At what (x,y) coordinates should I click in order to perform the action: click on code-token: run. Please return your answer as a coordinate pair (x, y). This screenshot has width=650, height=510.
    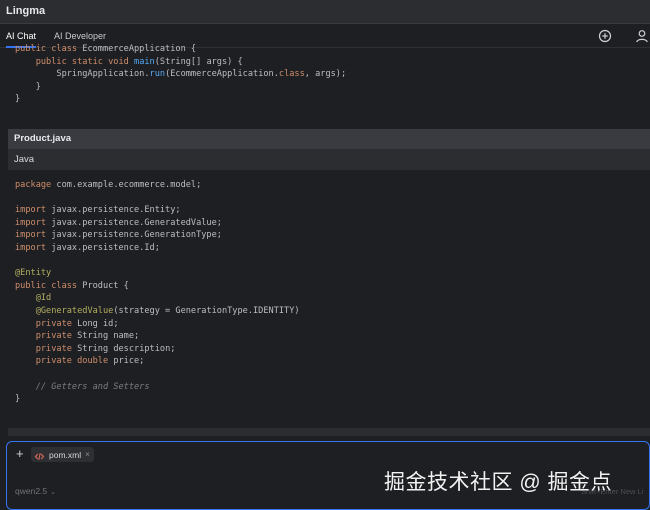
    Looking at the image, I should click on (157, 74).